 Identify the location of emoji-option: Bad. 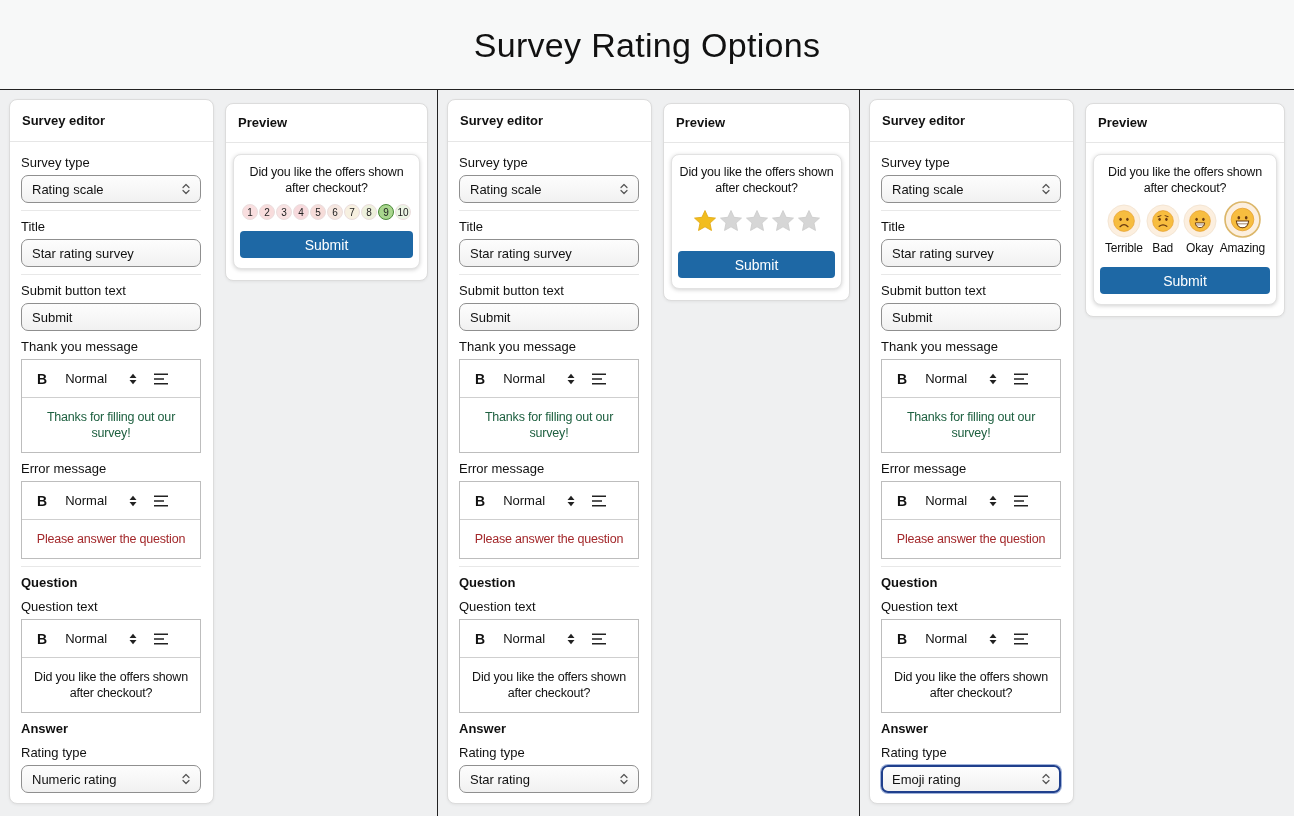
(1162, 229).